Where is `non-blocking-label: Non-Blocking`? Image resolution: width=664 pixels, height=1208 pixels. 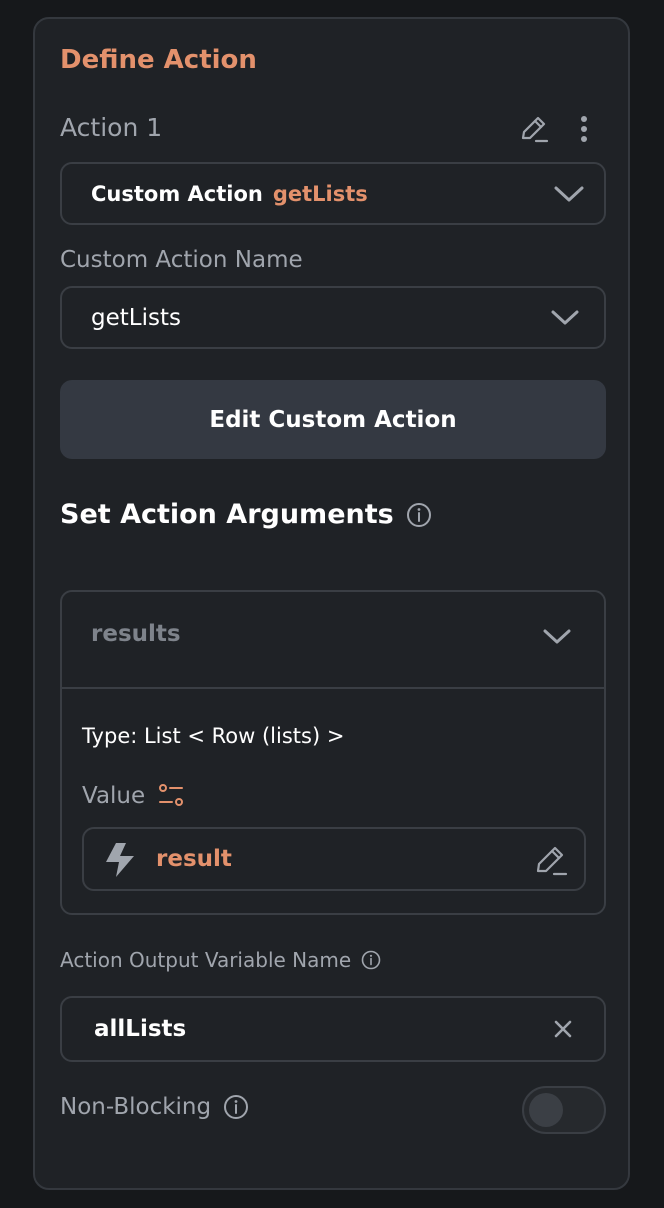 non-blocking-label: Non-Blocking is located at coordinates (136, 1107).